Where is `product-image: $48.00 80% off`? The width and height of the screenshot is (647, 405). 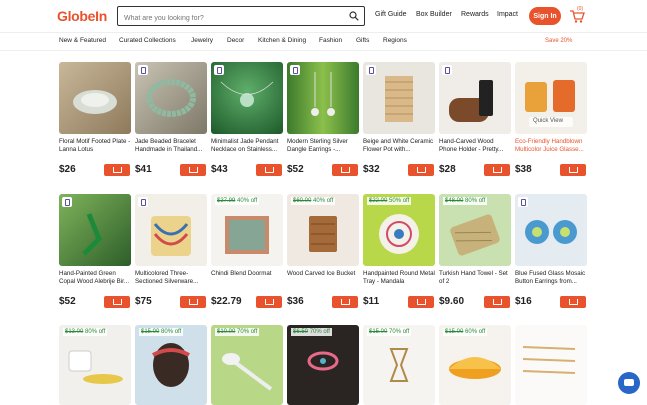 product-image: $48.00 80% off is located at coordinates (475, 230).